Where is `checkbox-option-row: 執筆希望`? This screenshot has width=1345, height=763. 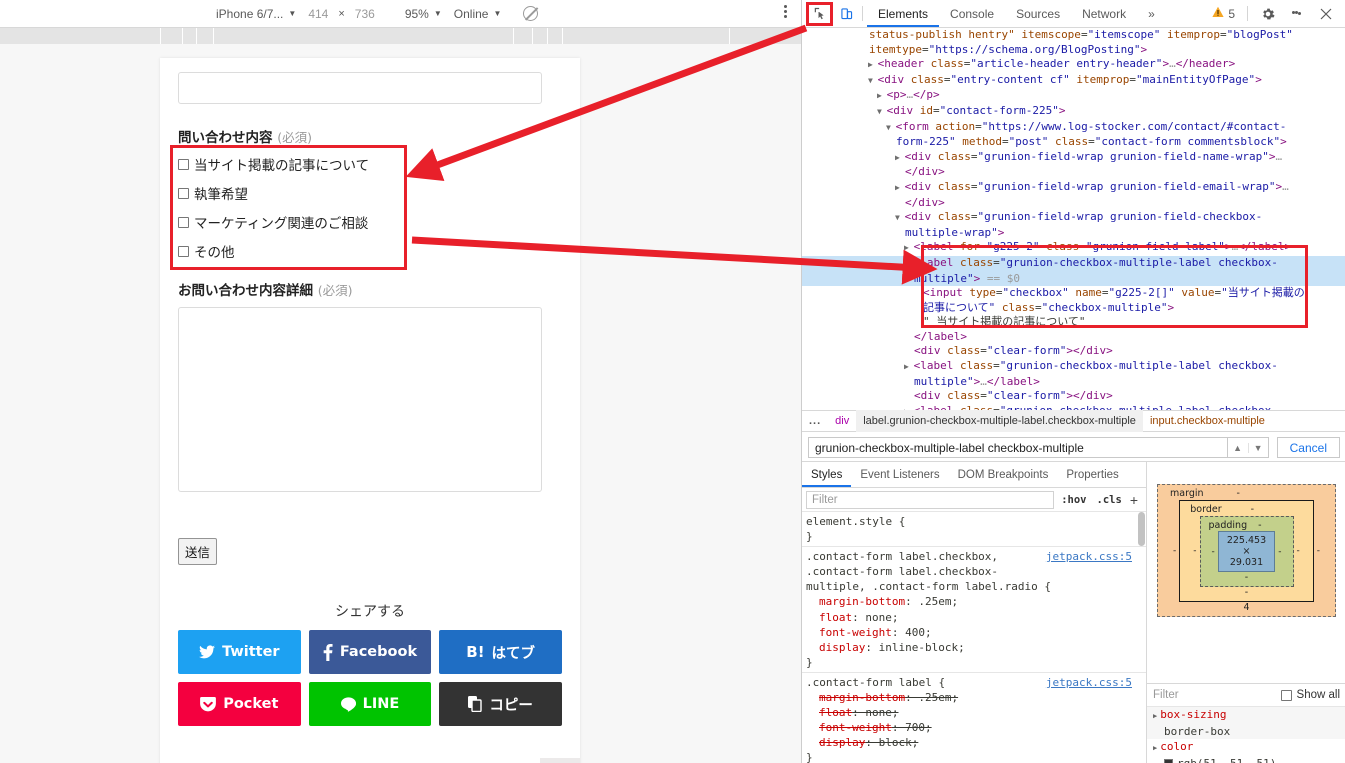 checkbox-option-row: 執筆希望 is located at coordinates (370, 193).